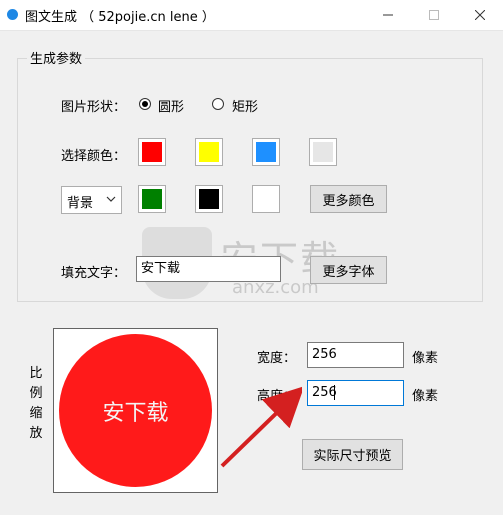  Describe the element at coordinates (352, 454) in the screenshot. I see `actual-size-preview-button: 实际尺寸预览` at that location.